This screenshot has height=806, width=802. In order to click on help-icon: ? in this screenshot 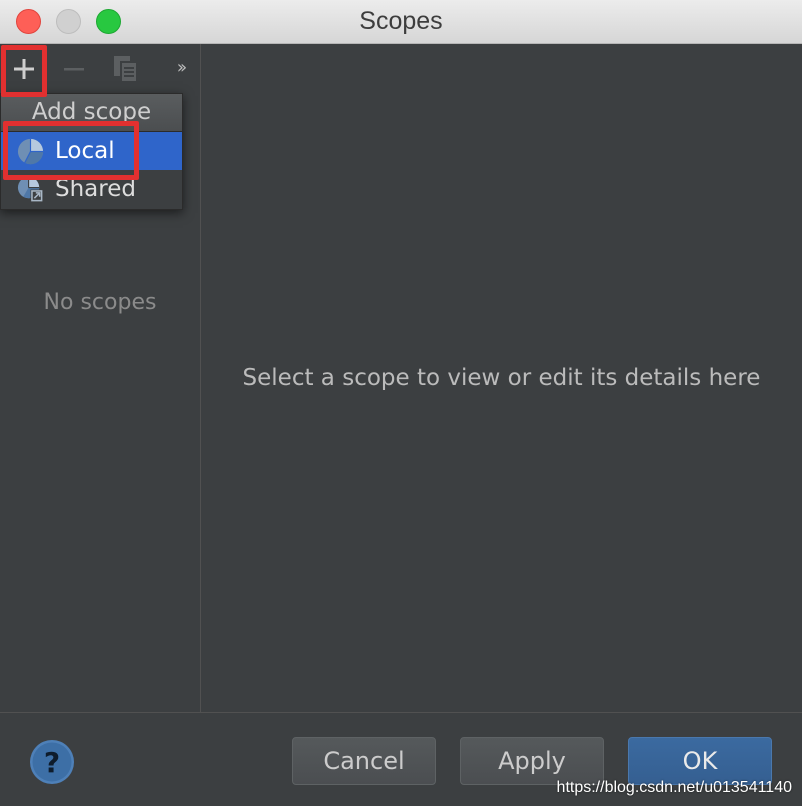, I will do `click(52, 762)`.